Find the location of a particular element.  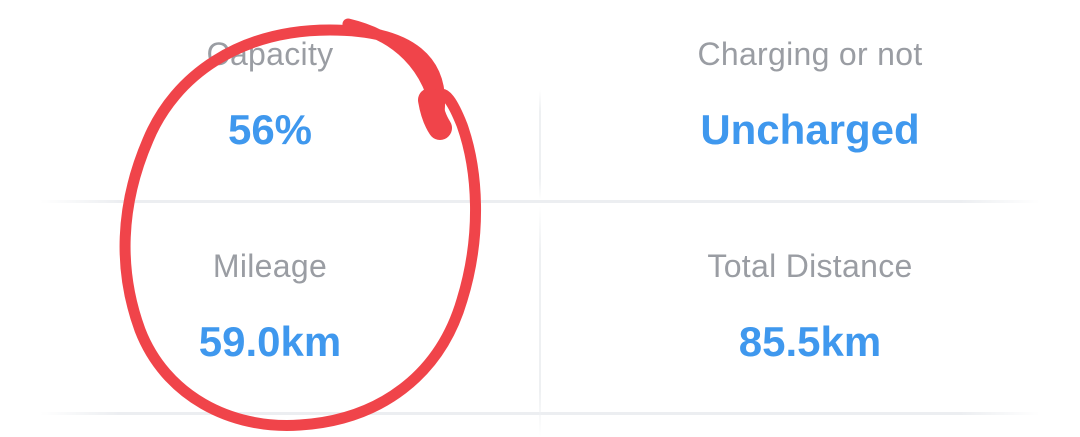

column-divider-bottom is located at coordinates (540, 321).